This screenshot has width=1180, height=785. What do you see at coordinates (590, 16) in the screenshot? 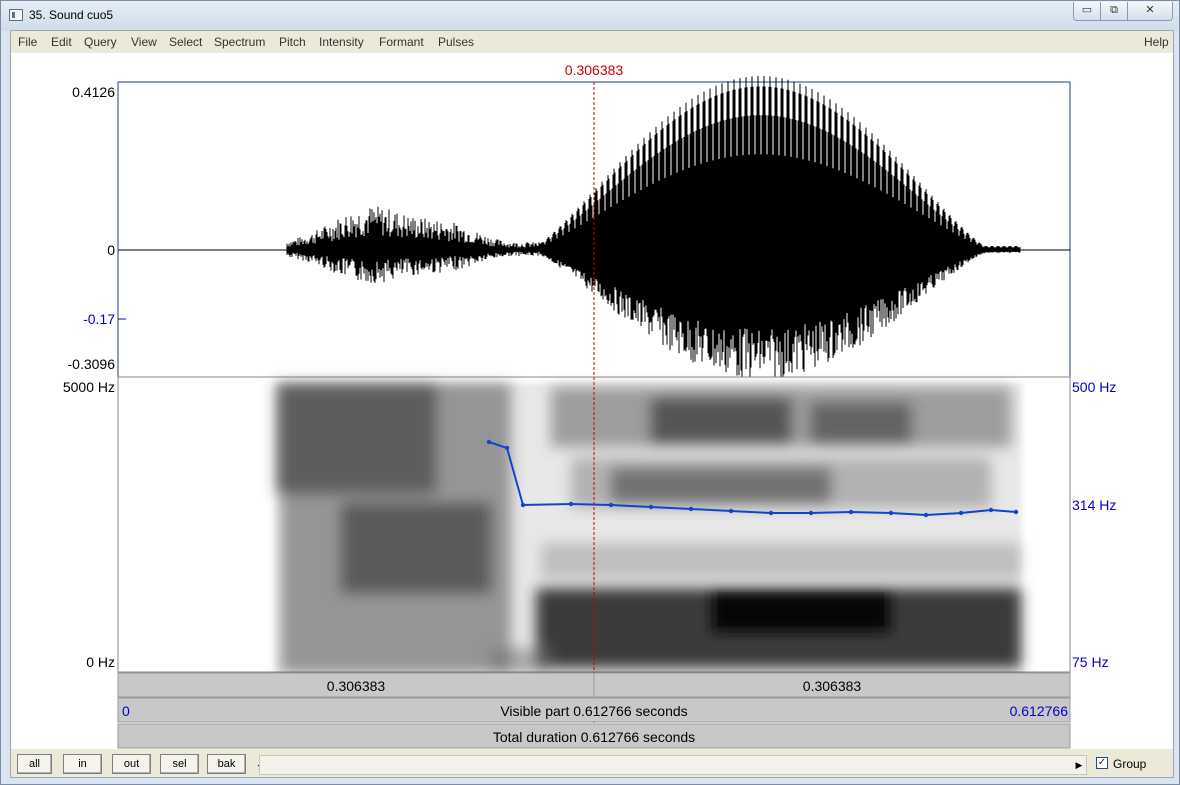
I see `title-bar: 35. Sound cuo5 ▭ ⧉ ✕` at bounding box center [590, 16].